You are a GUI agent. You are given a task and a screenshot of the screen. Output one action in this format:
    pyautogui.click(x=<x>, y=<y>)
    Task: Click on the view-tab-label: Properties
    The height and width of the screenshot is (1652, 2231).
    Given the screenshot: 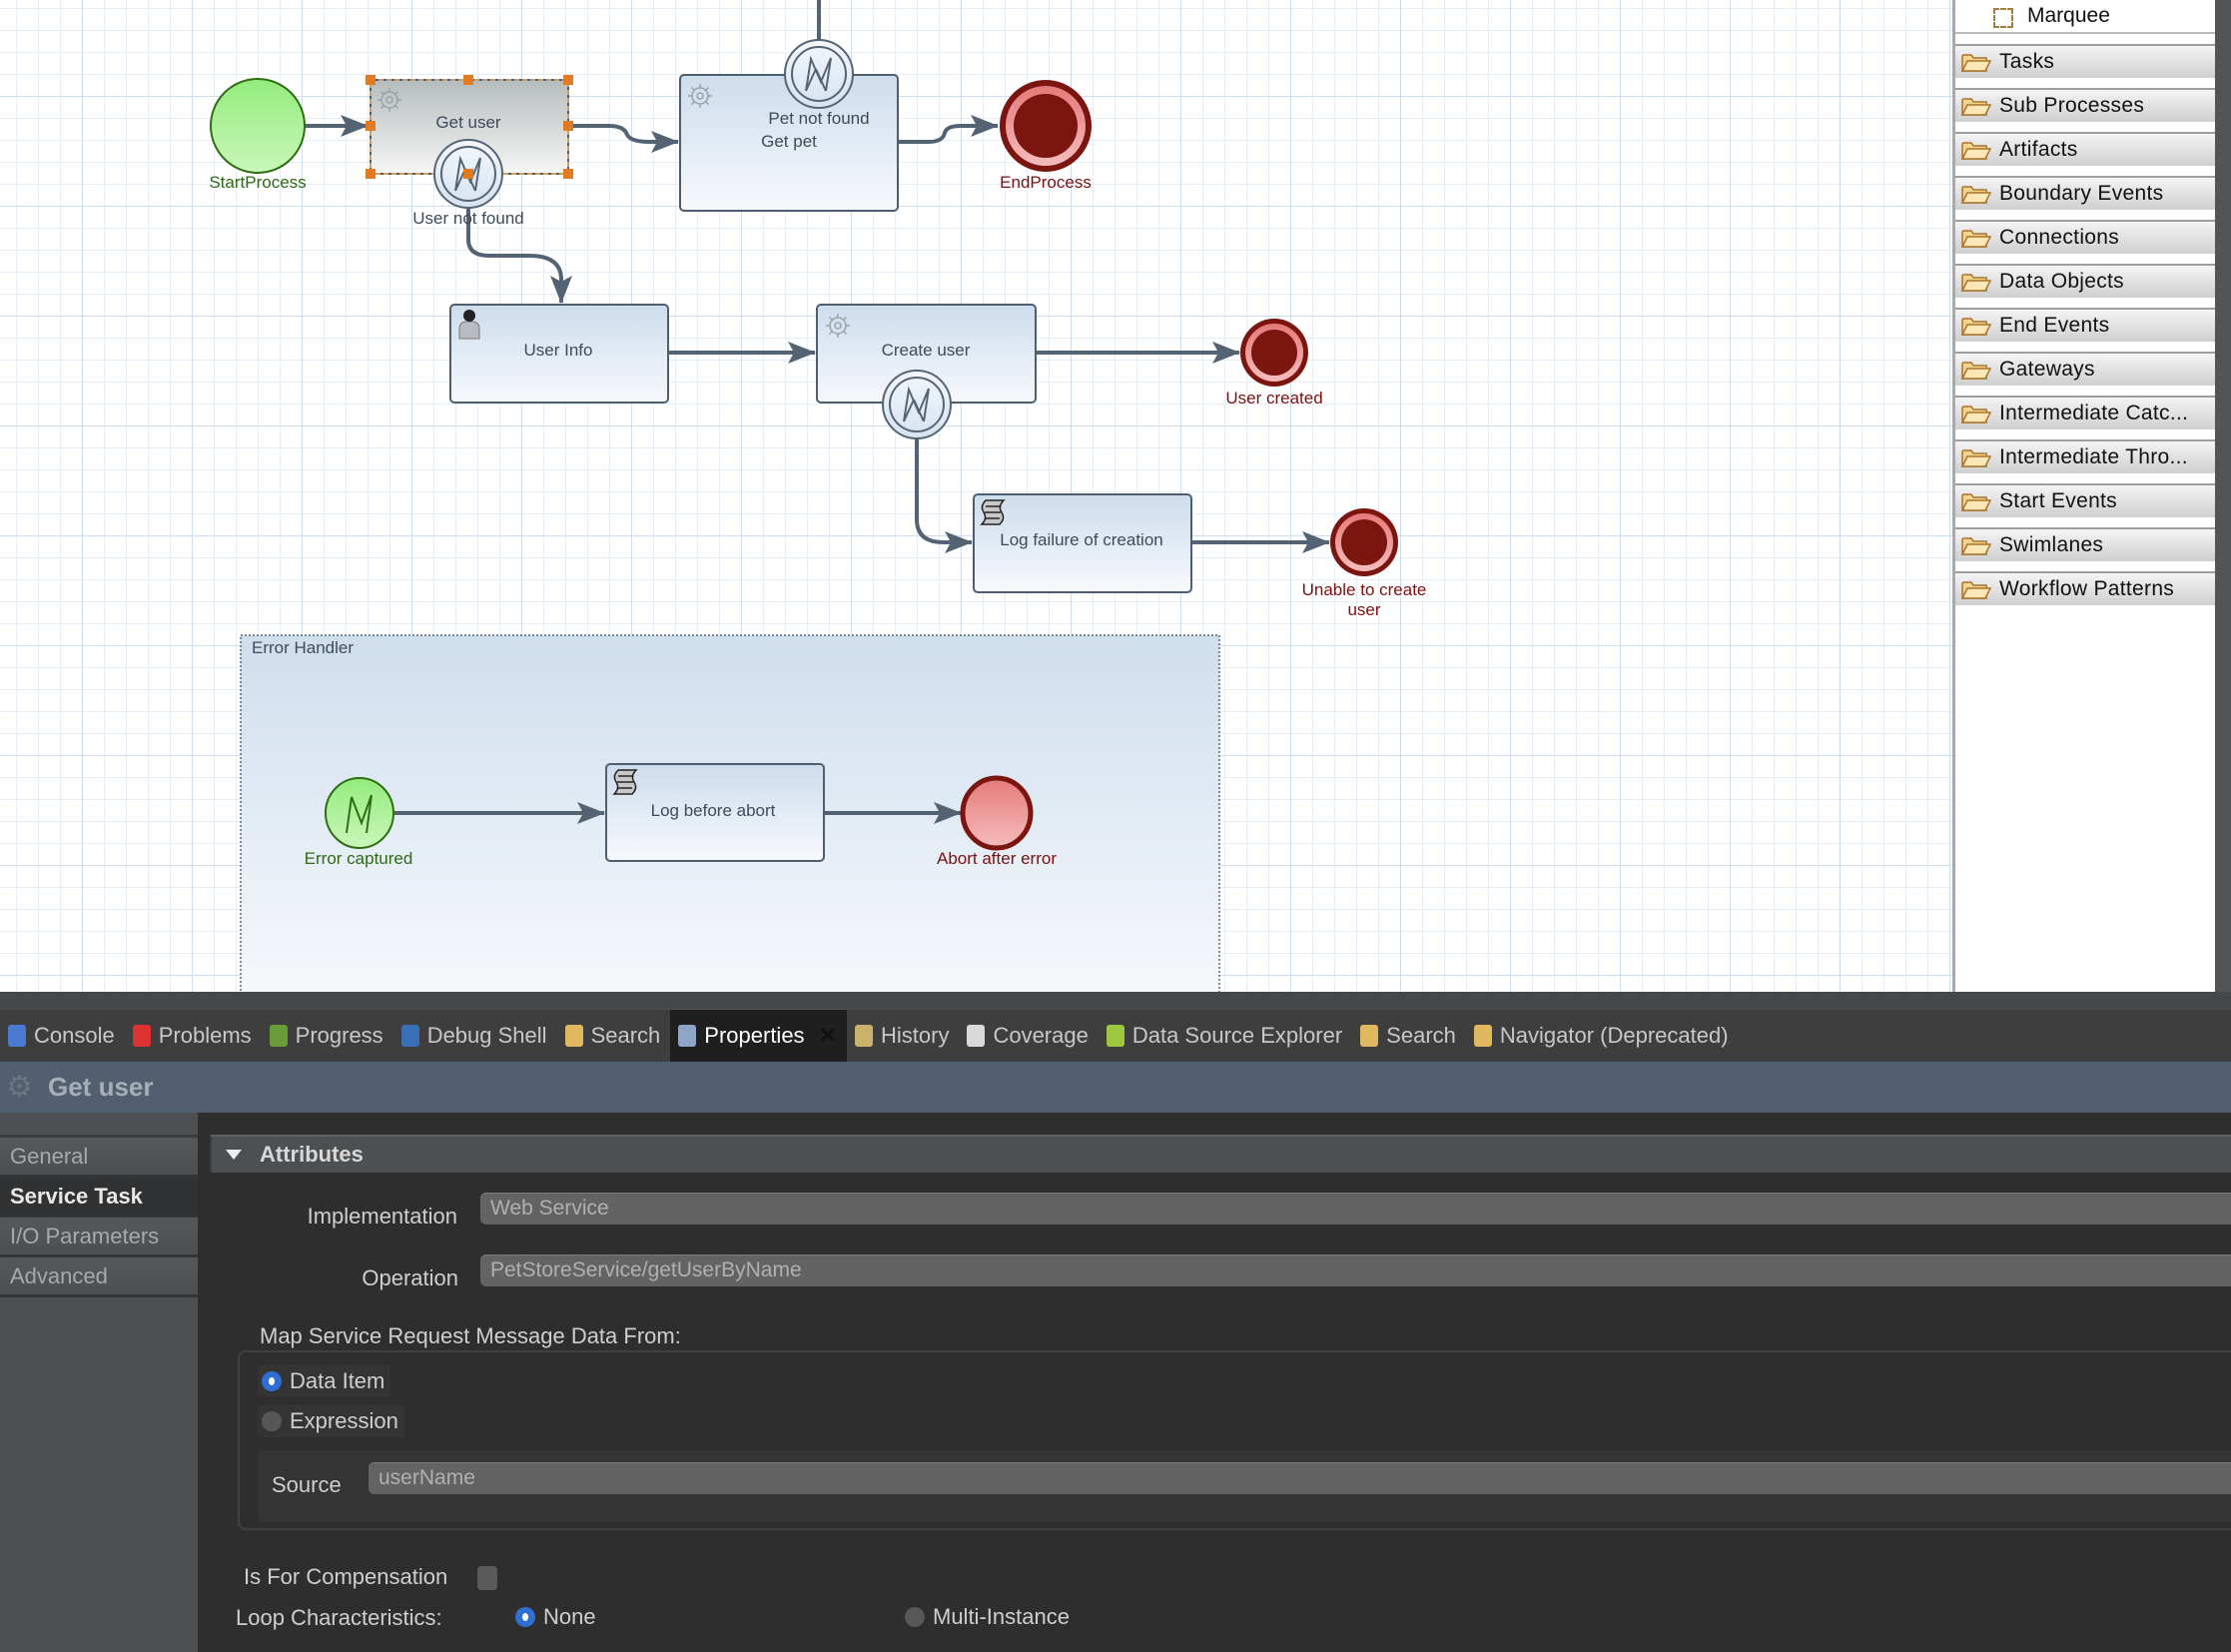 What is the action you would take?
    pyautogui.click(x=754, y=1035)
    